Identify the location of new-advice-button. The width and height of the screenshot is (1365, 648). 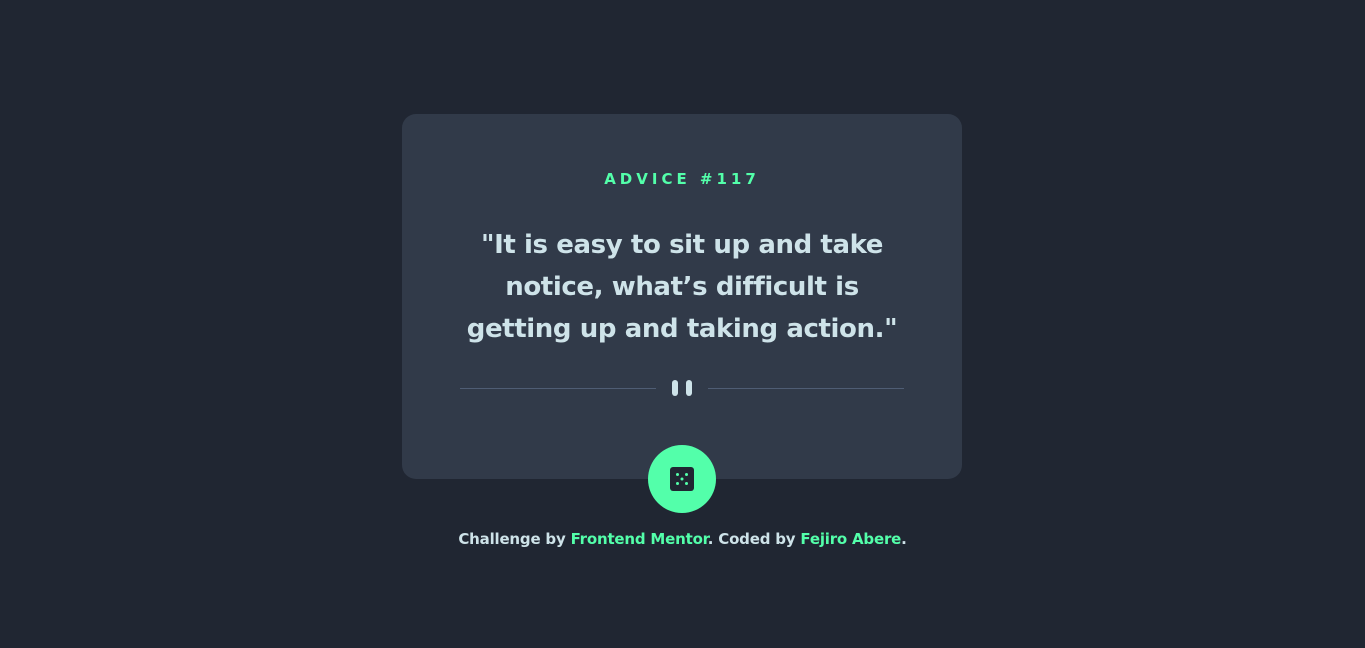
(682, 479).